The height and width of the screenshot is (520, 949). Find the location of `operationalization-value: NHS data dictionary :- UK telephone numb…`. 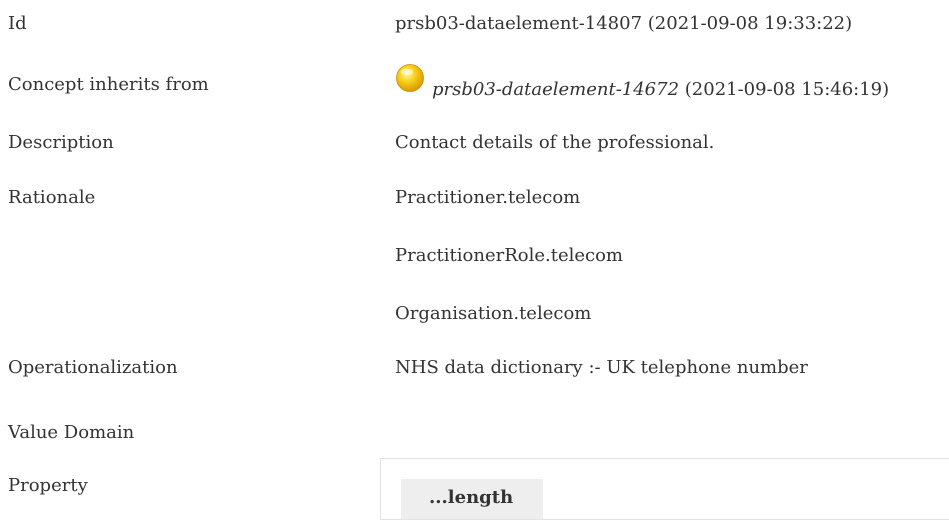

operationalization-value: NHS data dictionary :- UK telephone numb… is located at coordinates (601, 367).